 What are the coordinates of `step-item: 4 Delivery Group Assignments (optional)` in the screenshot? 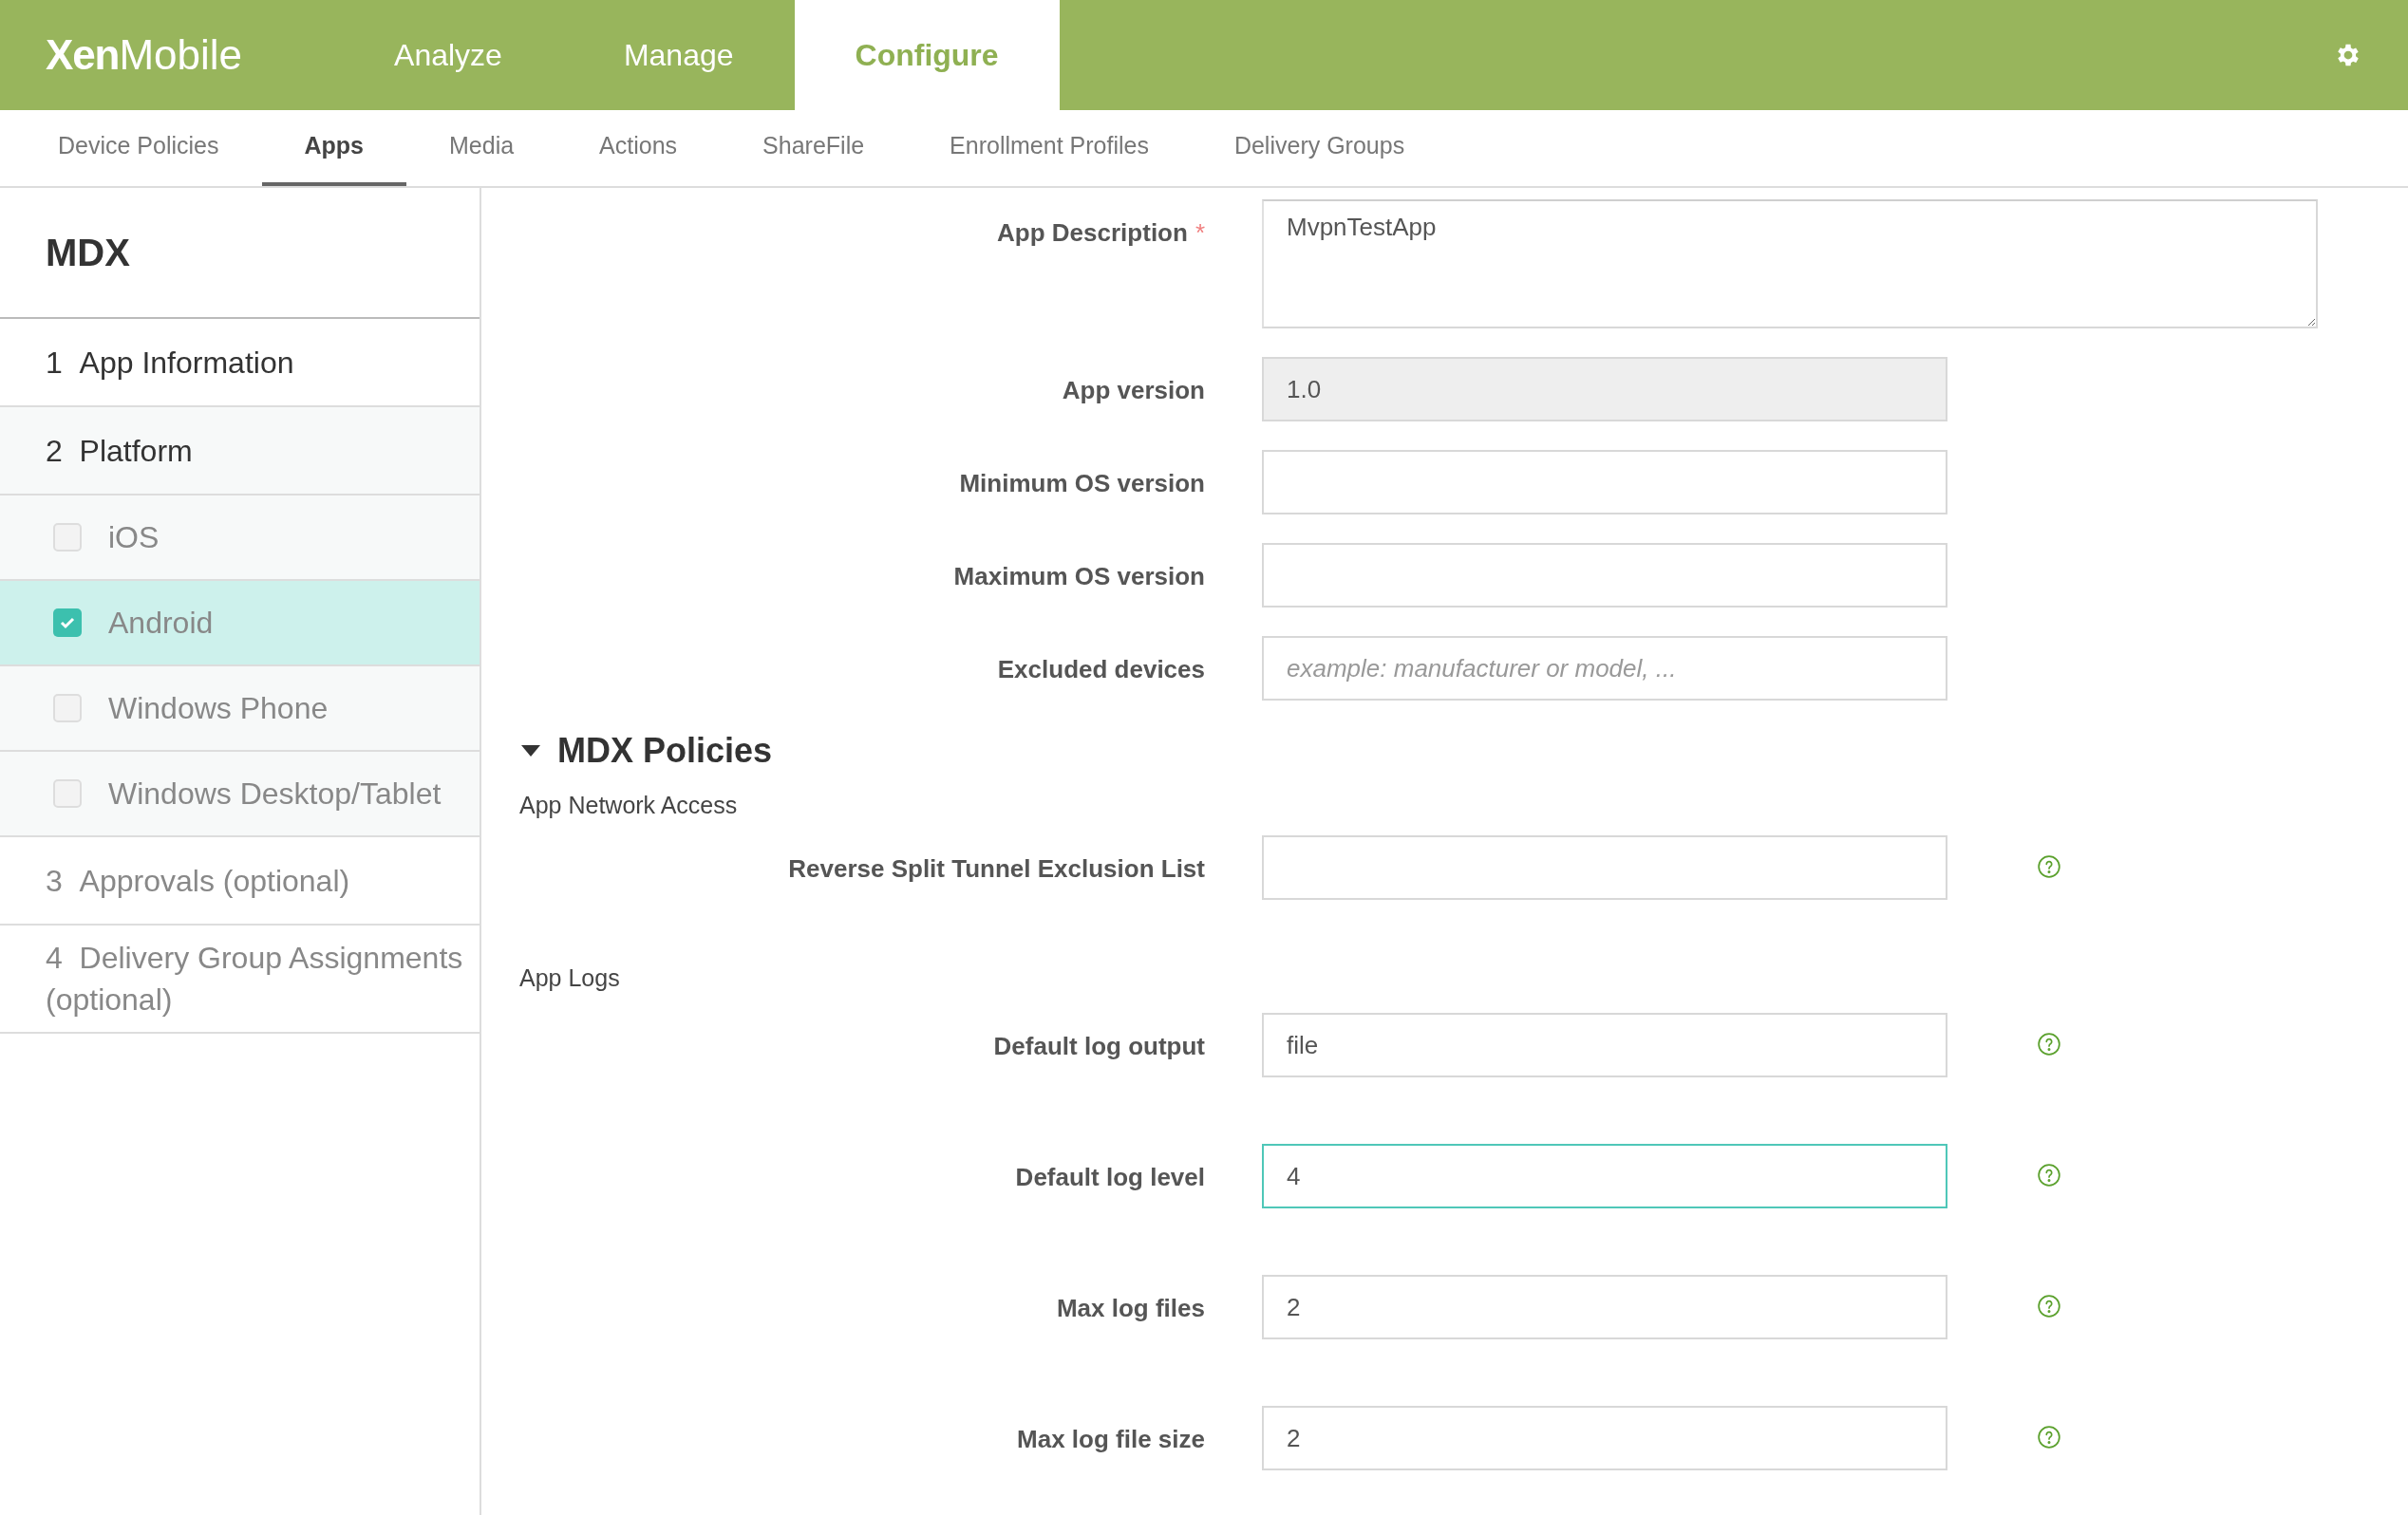 It's located at (240, 980).